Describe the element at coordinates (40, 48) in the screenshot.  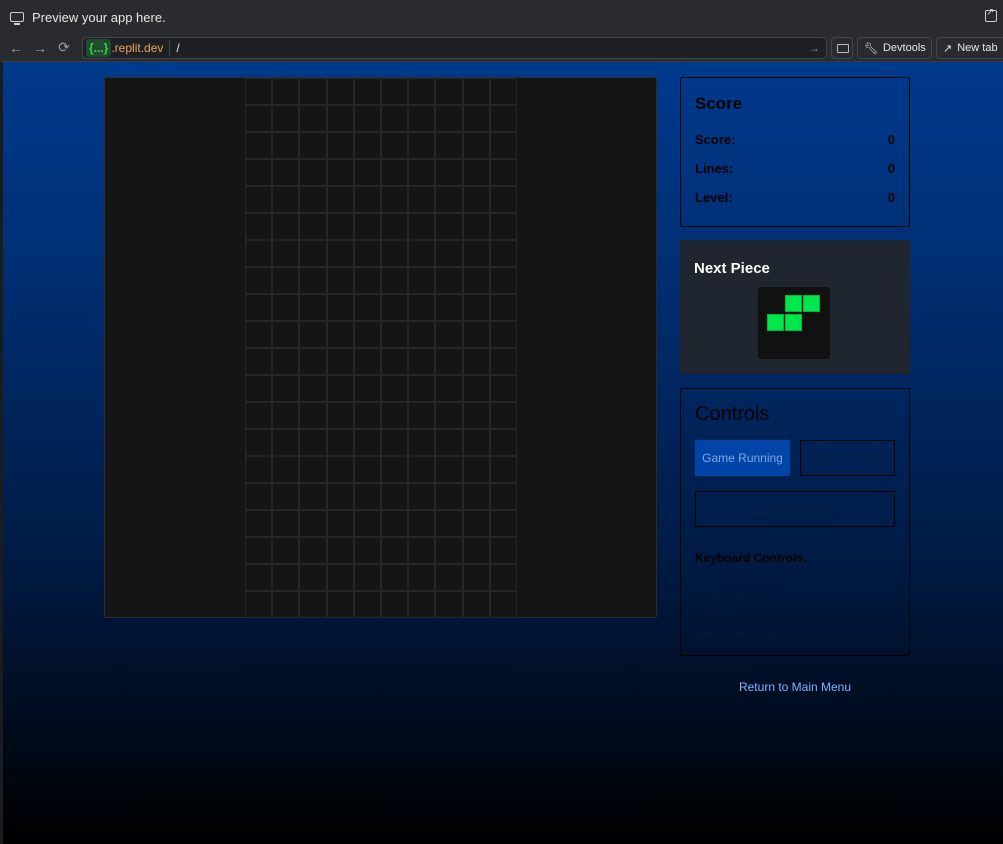
I see `forward-icon: →` at that location.